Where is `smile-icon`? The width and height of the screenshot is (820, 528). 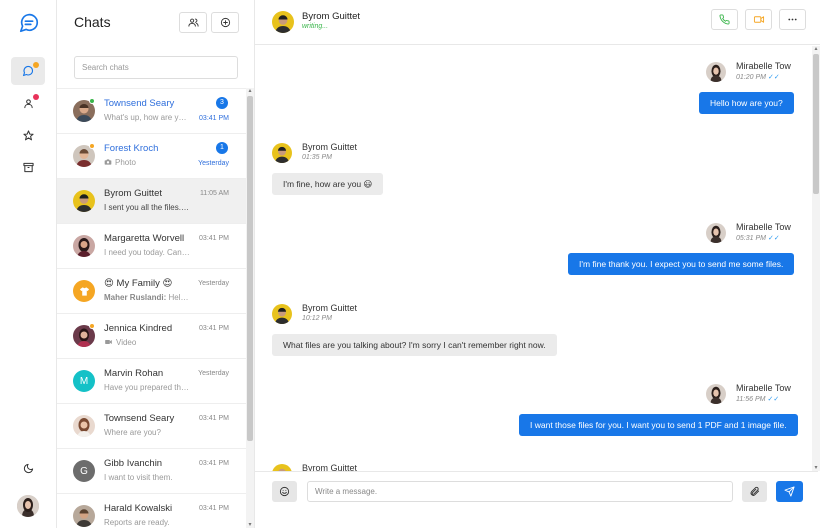 smile-icon is located at coordinates (284, 491).